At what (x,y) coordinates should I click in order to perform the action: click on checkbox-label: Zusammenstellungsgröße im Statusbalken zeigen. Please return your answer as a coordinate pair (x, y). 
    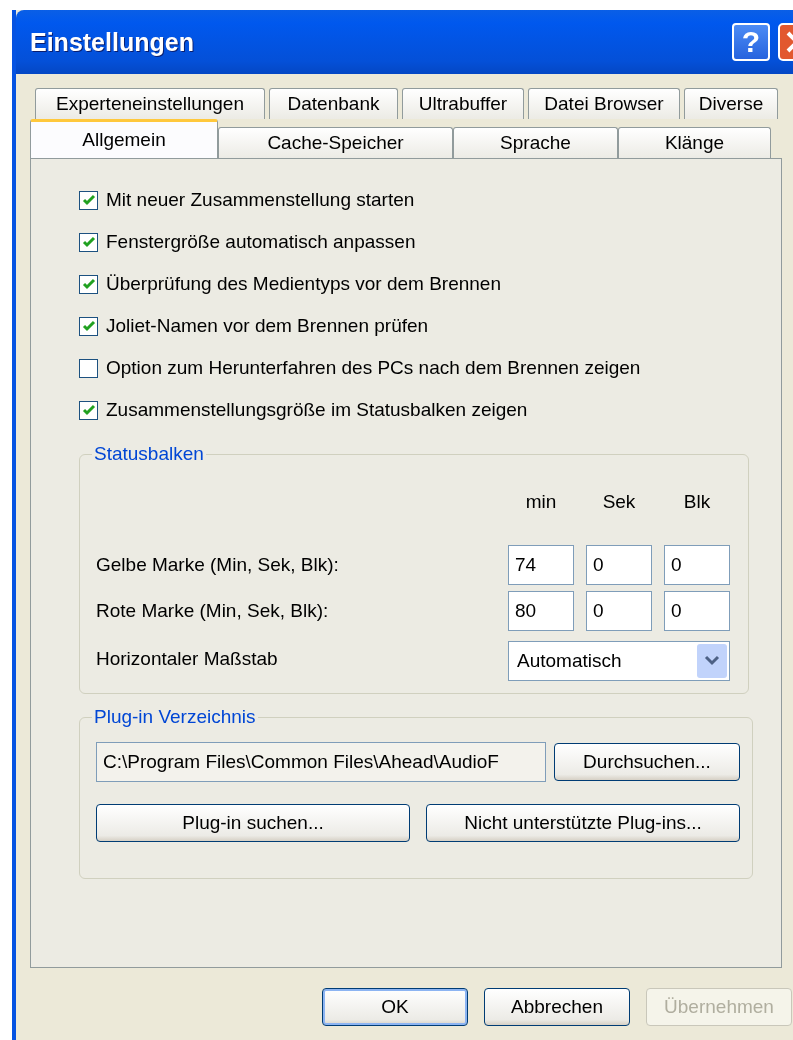
    Looking at the image, I should click on (317, 410).